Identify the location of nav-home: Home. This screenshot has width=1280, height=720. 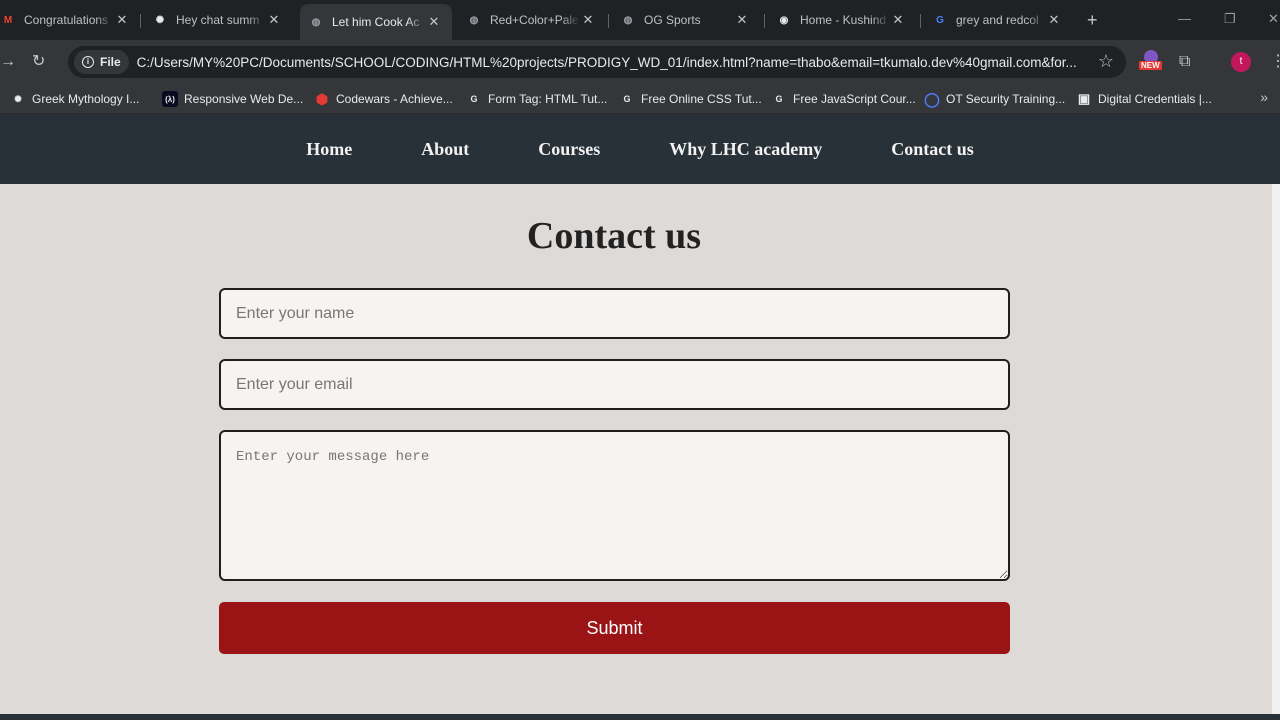
(329, 149).